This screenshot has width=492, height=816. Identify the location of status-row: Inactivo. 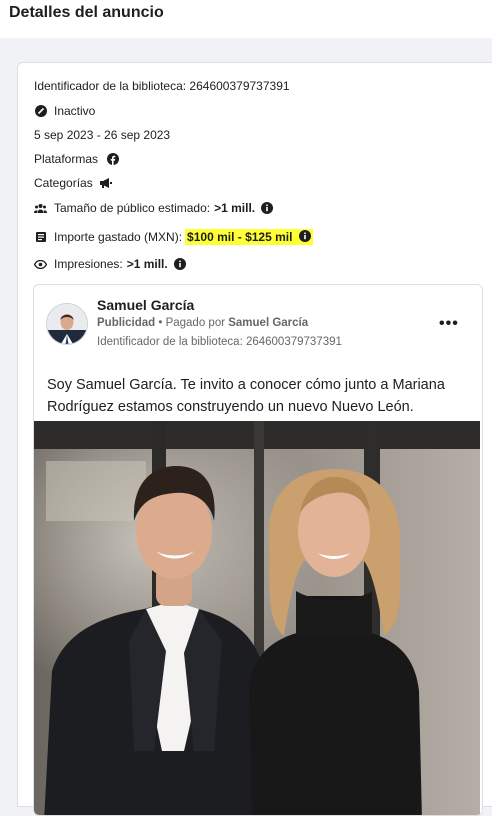
(64, 111).